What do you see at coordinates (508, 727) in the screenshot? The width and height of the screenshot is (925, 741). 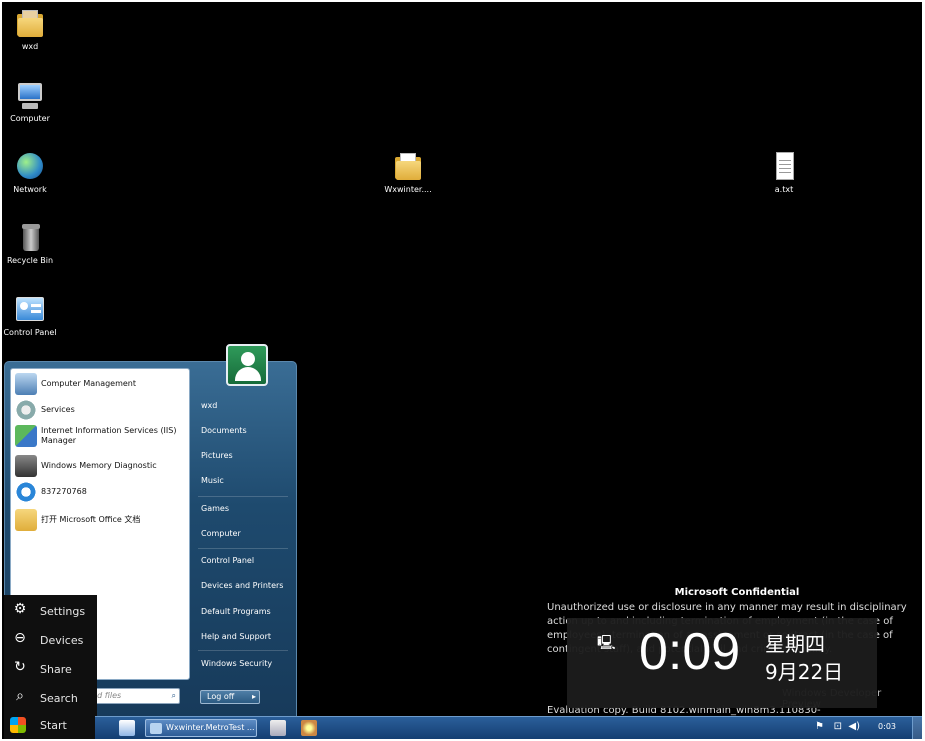 I see `taskbar: Wxwinter.MetroTest ... ⚑ ⊡ ◀) 0:03` at bounding box center [508, 727].